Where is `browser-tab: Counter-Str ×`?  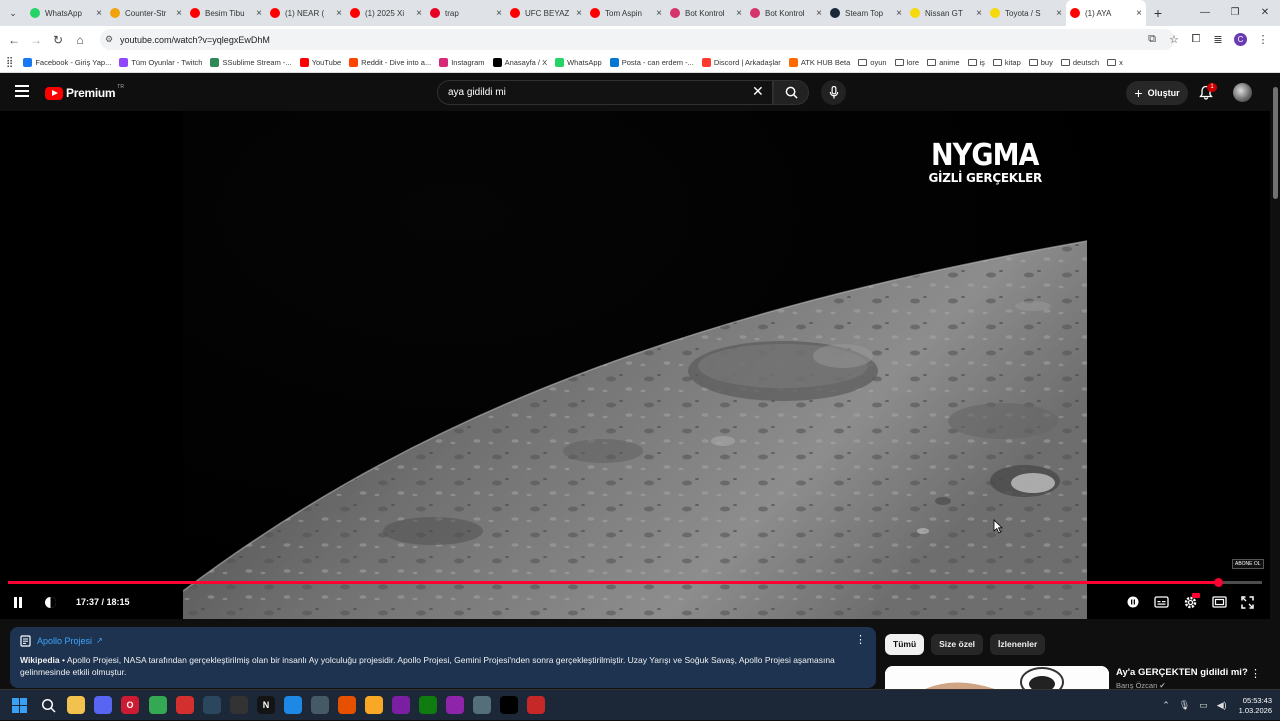 browser-tab: Counter-Str × is located at coordinates (146, 13).